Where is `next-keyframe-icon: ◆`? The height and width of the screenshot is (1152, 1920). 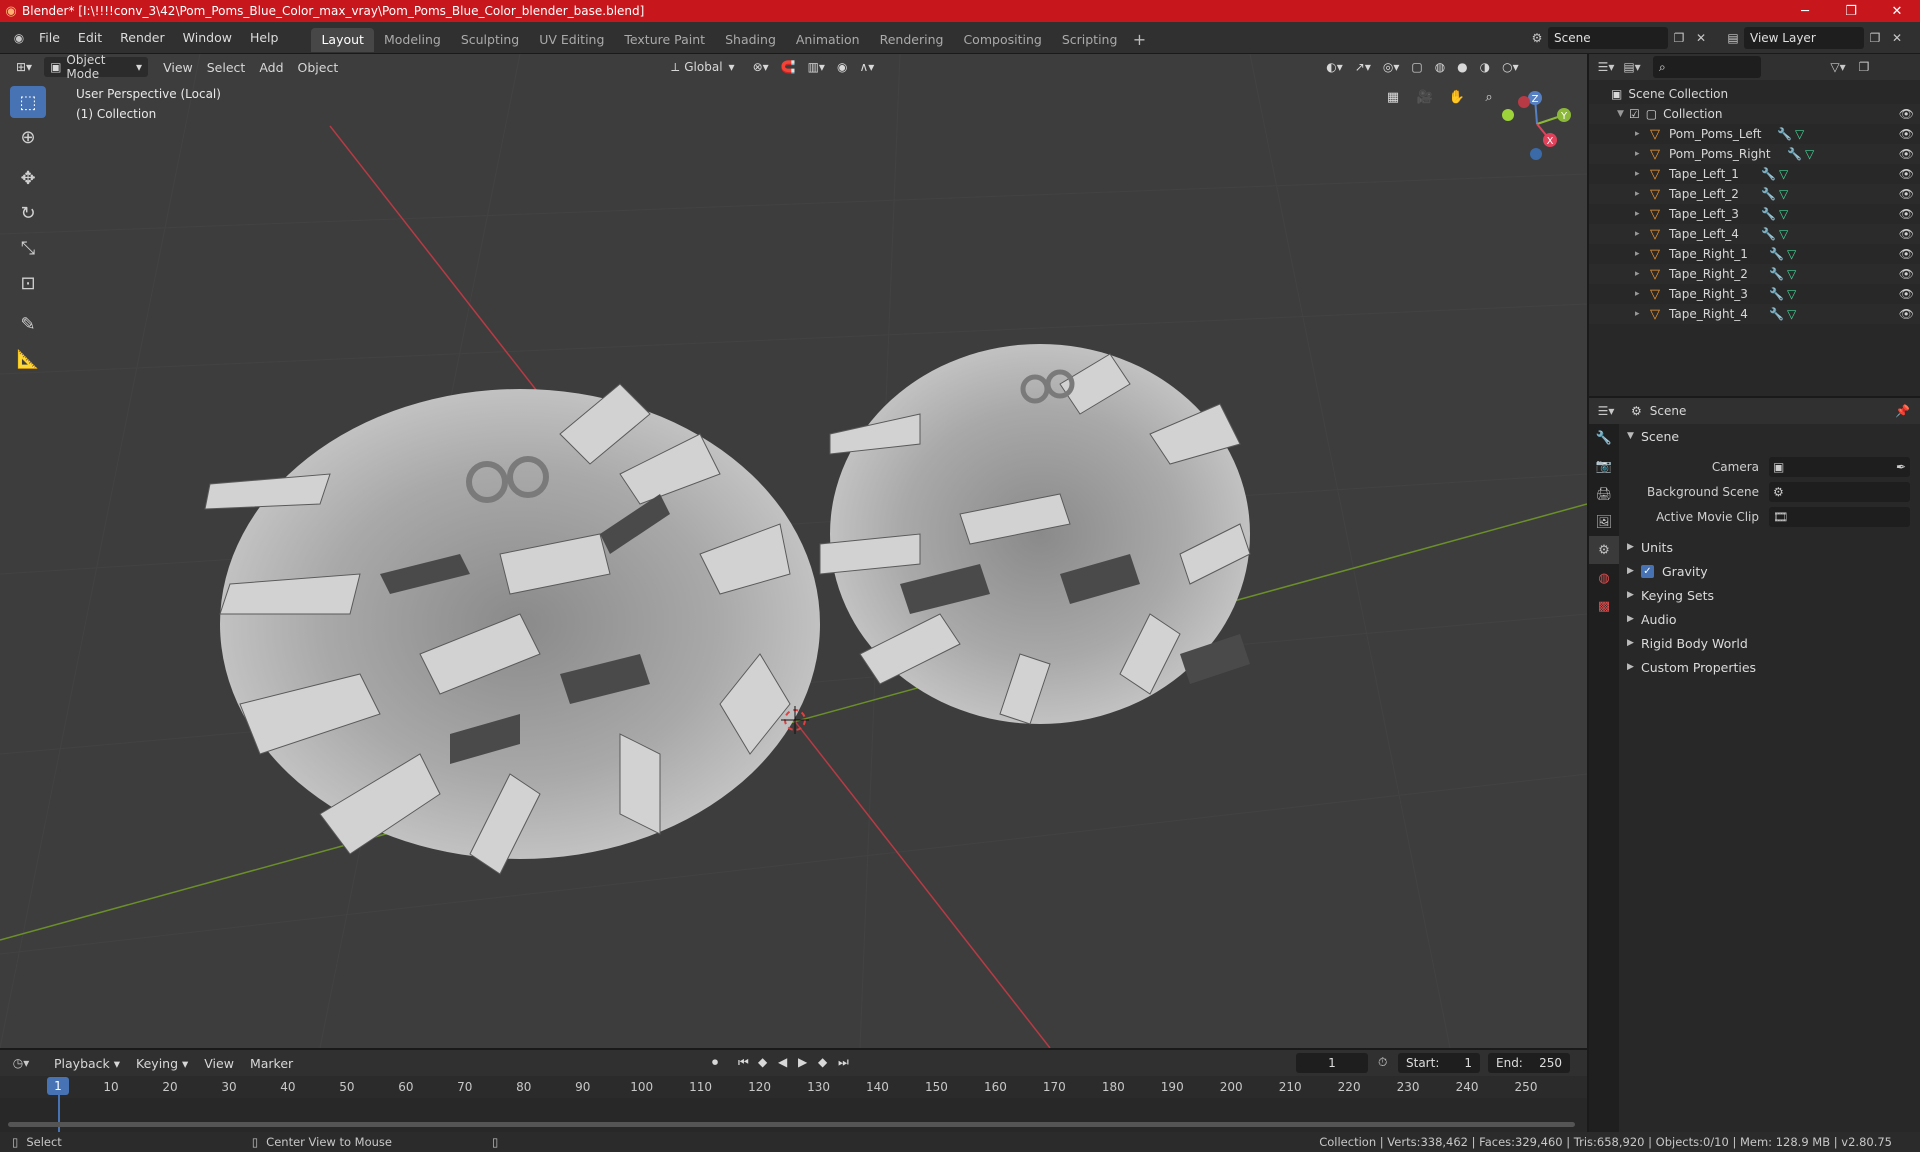 next-keyframe-icon: ◆ is located at coordinates (822, 1062).